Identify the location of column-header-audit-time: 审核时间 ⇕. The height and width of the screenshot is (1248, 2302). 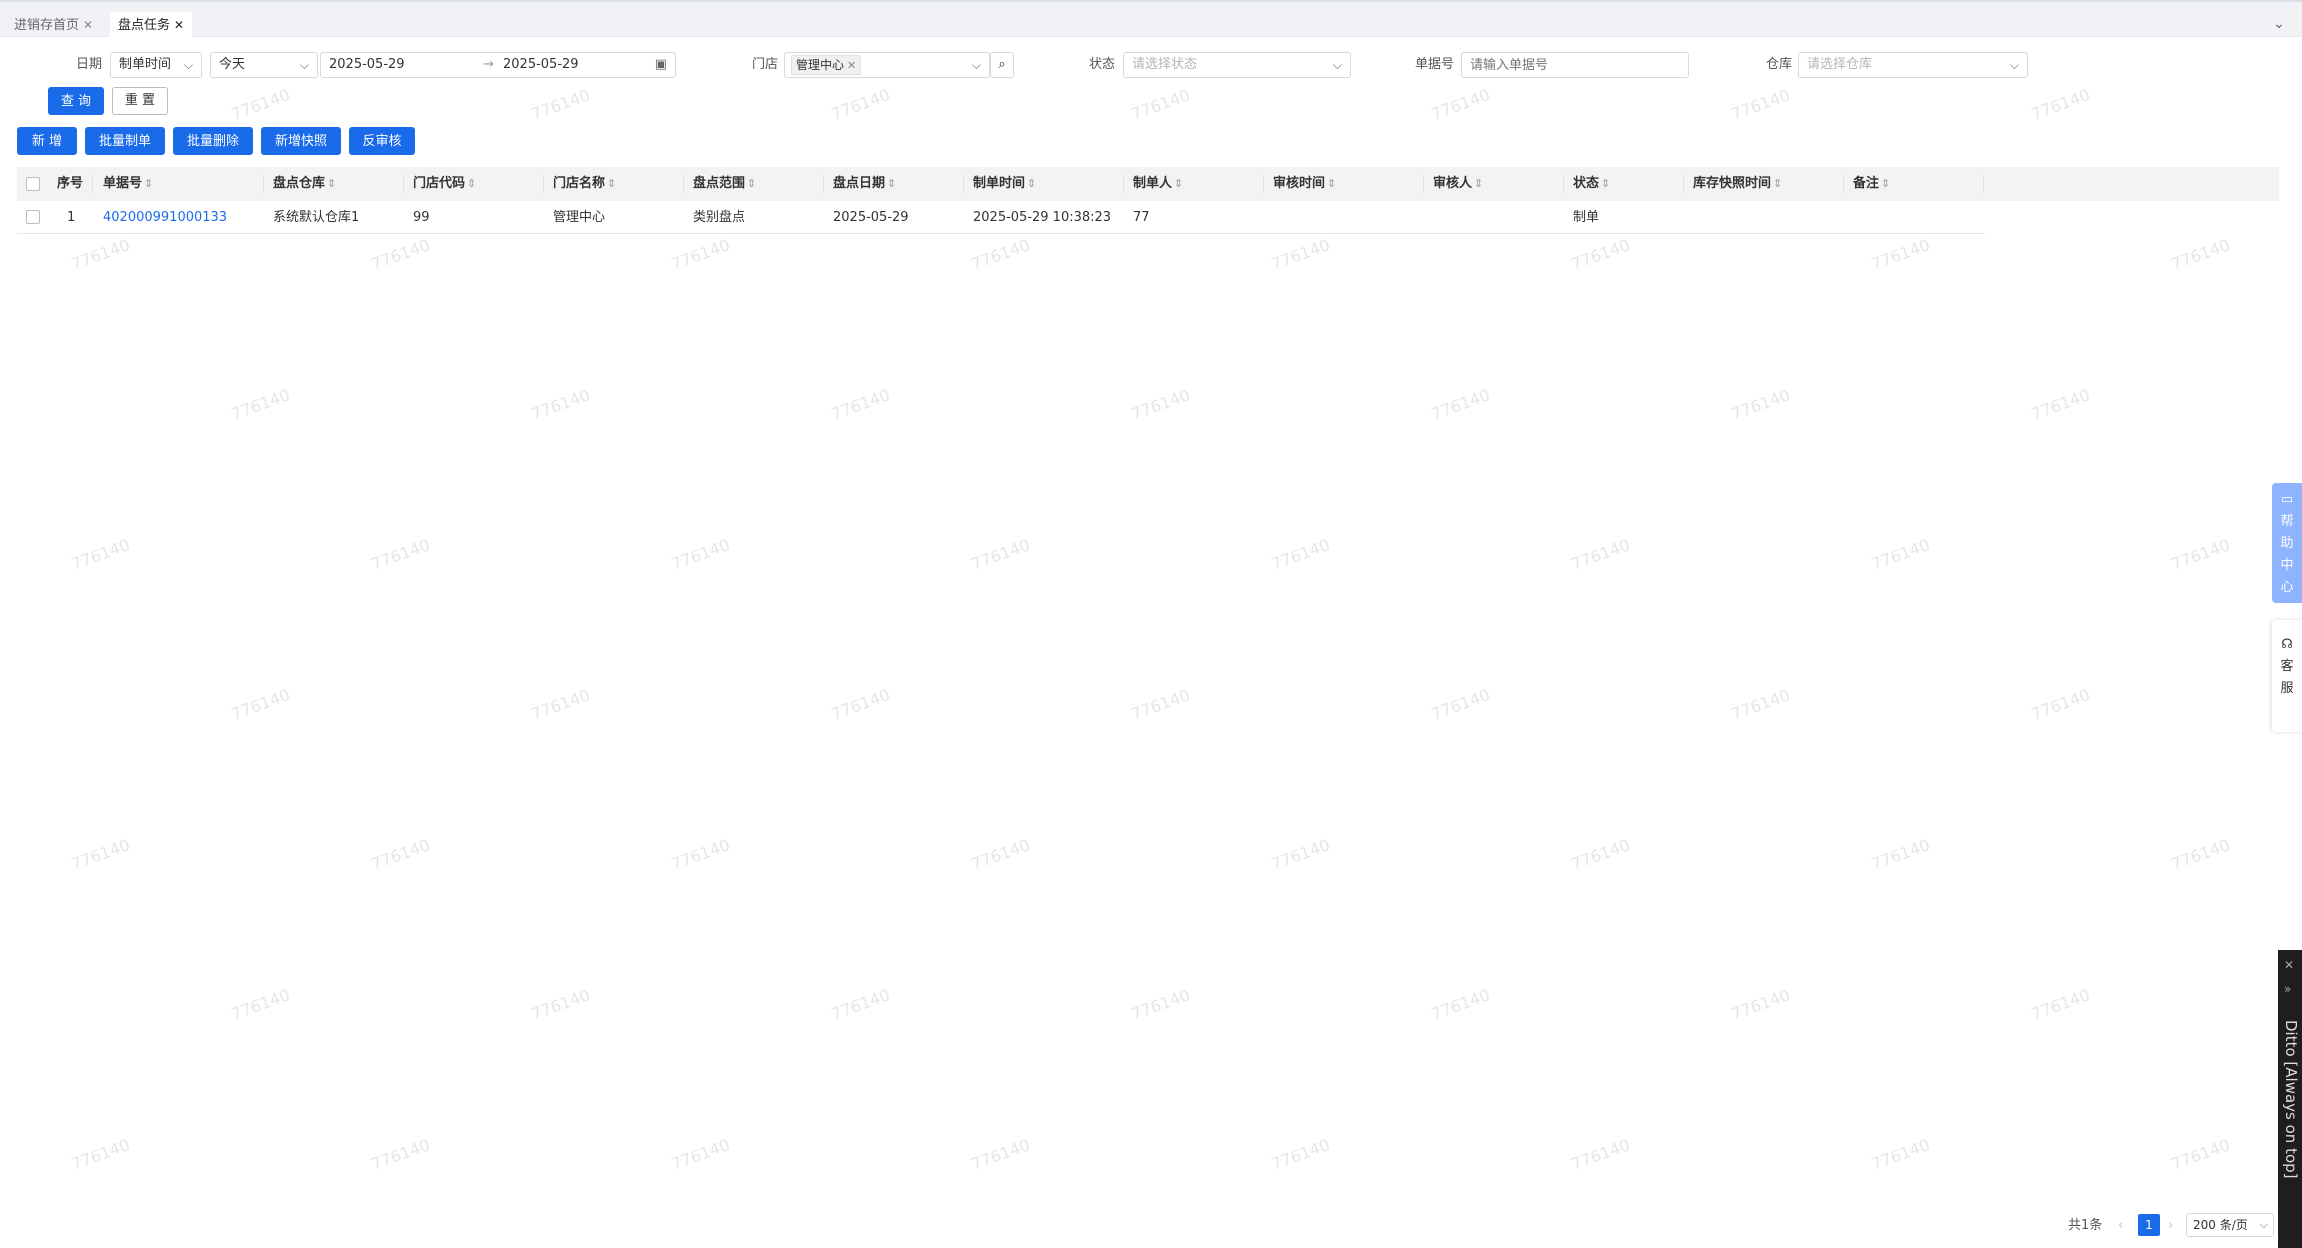
(1304, 184).